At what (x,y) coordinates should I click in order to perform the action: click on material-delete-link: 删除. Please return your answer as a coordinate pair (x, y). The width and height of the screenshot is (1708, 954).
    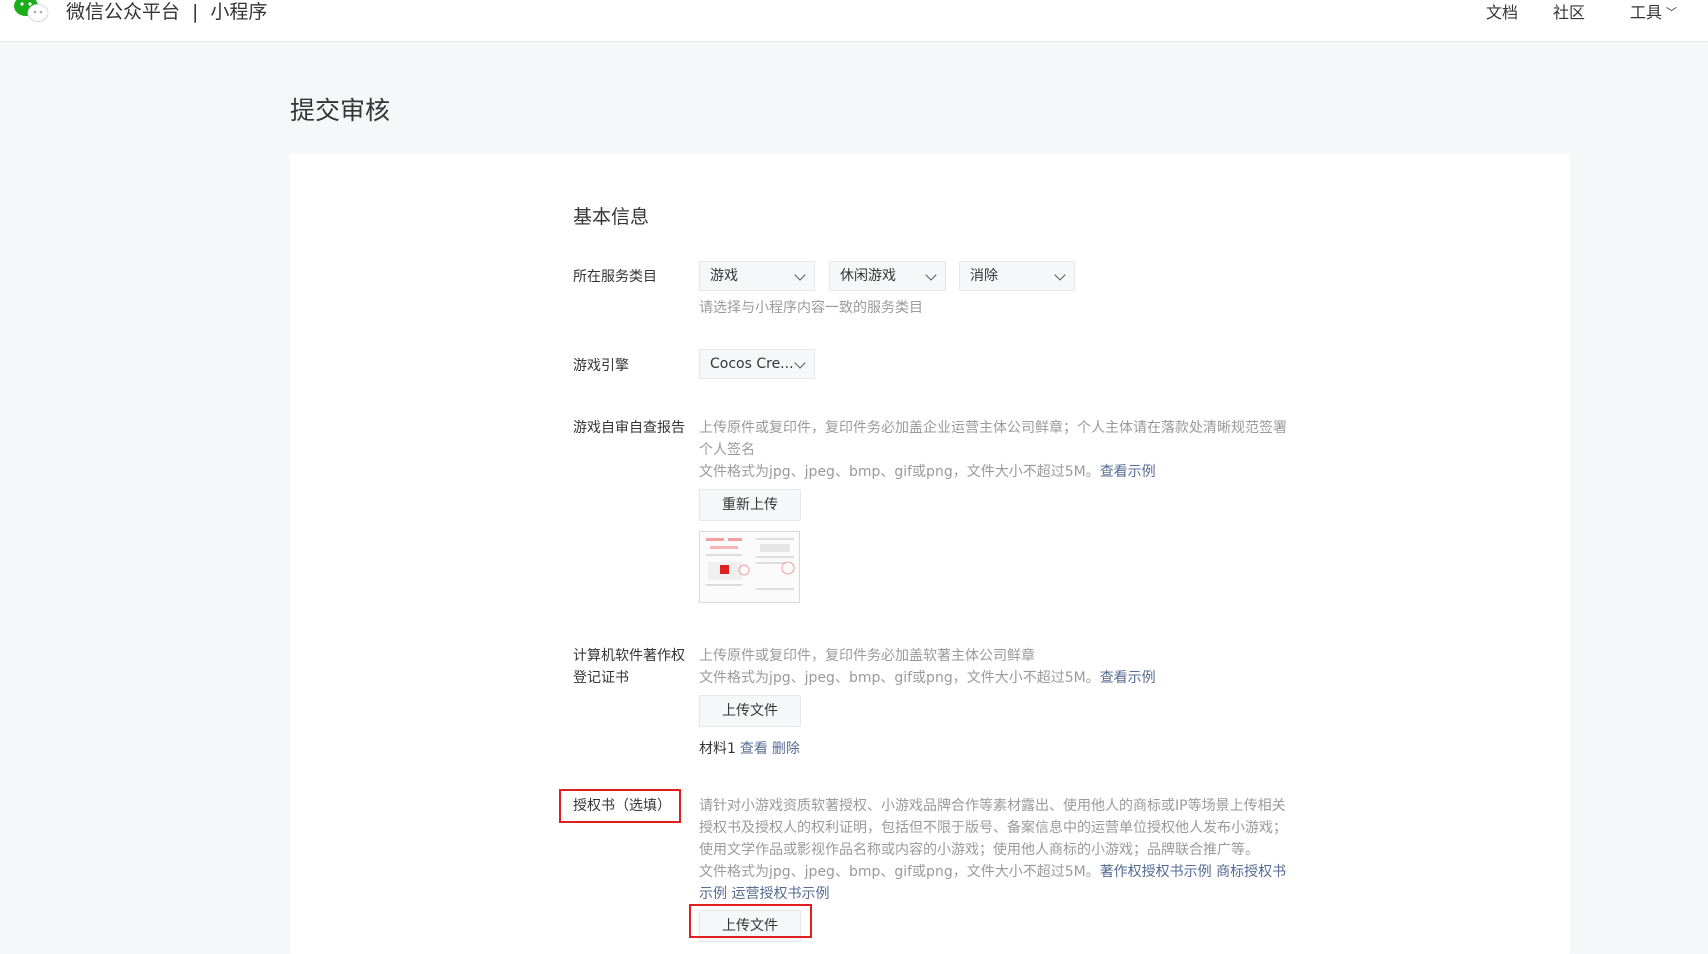
    Looking at the image, I should click on (786, 749).